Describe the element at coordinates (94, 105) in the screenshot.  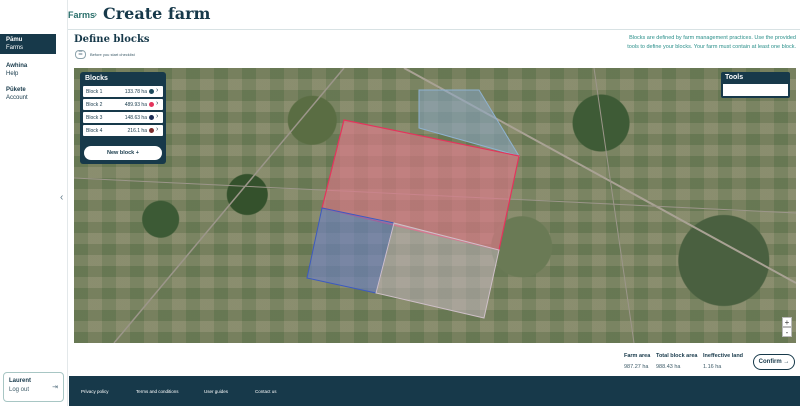
I see `block-name: Block 2` at that location.